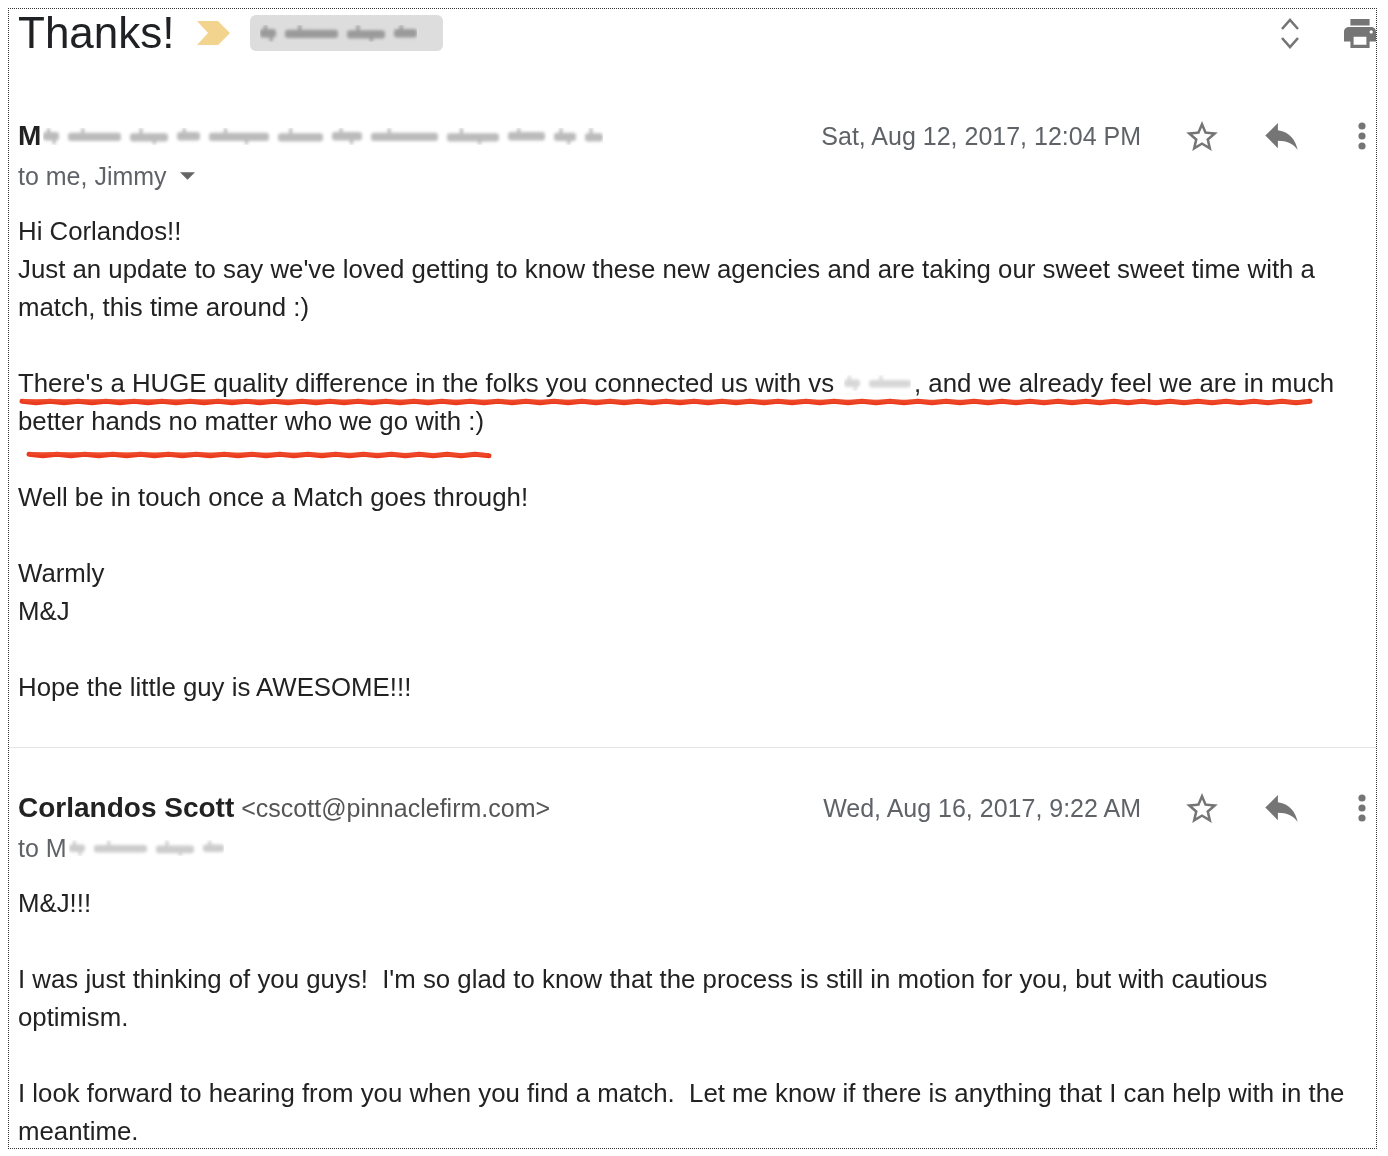 Image resolution: width=1388 pixels, height=1156 pixels. I want to click on body-text: I was just thinking of you guys! I'm so glad to know that the process is still in motion for you, but with cautious optimism., so click(643, 998).